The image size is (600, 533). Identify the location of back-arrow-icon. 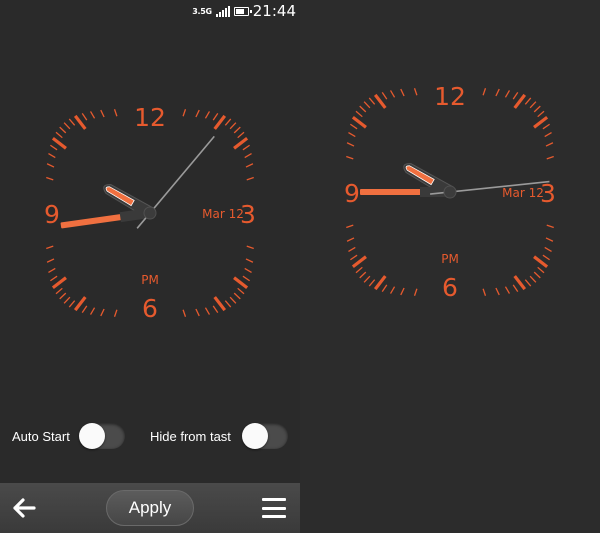
(24, 508).